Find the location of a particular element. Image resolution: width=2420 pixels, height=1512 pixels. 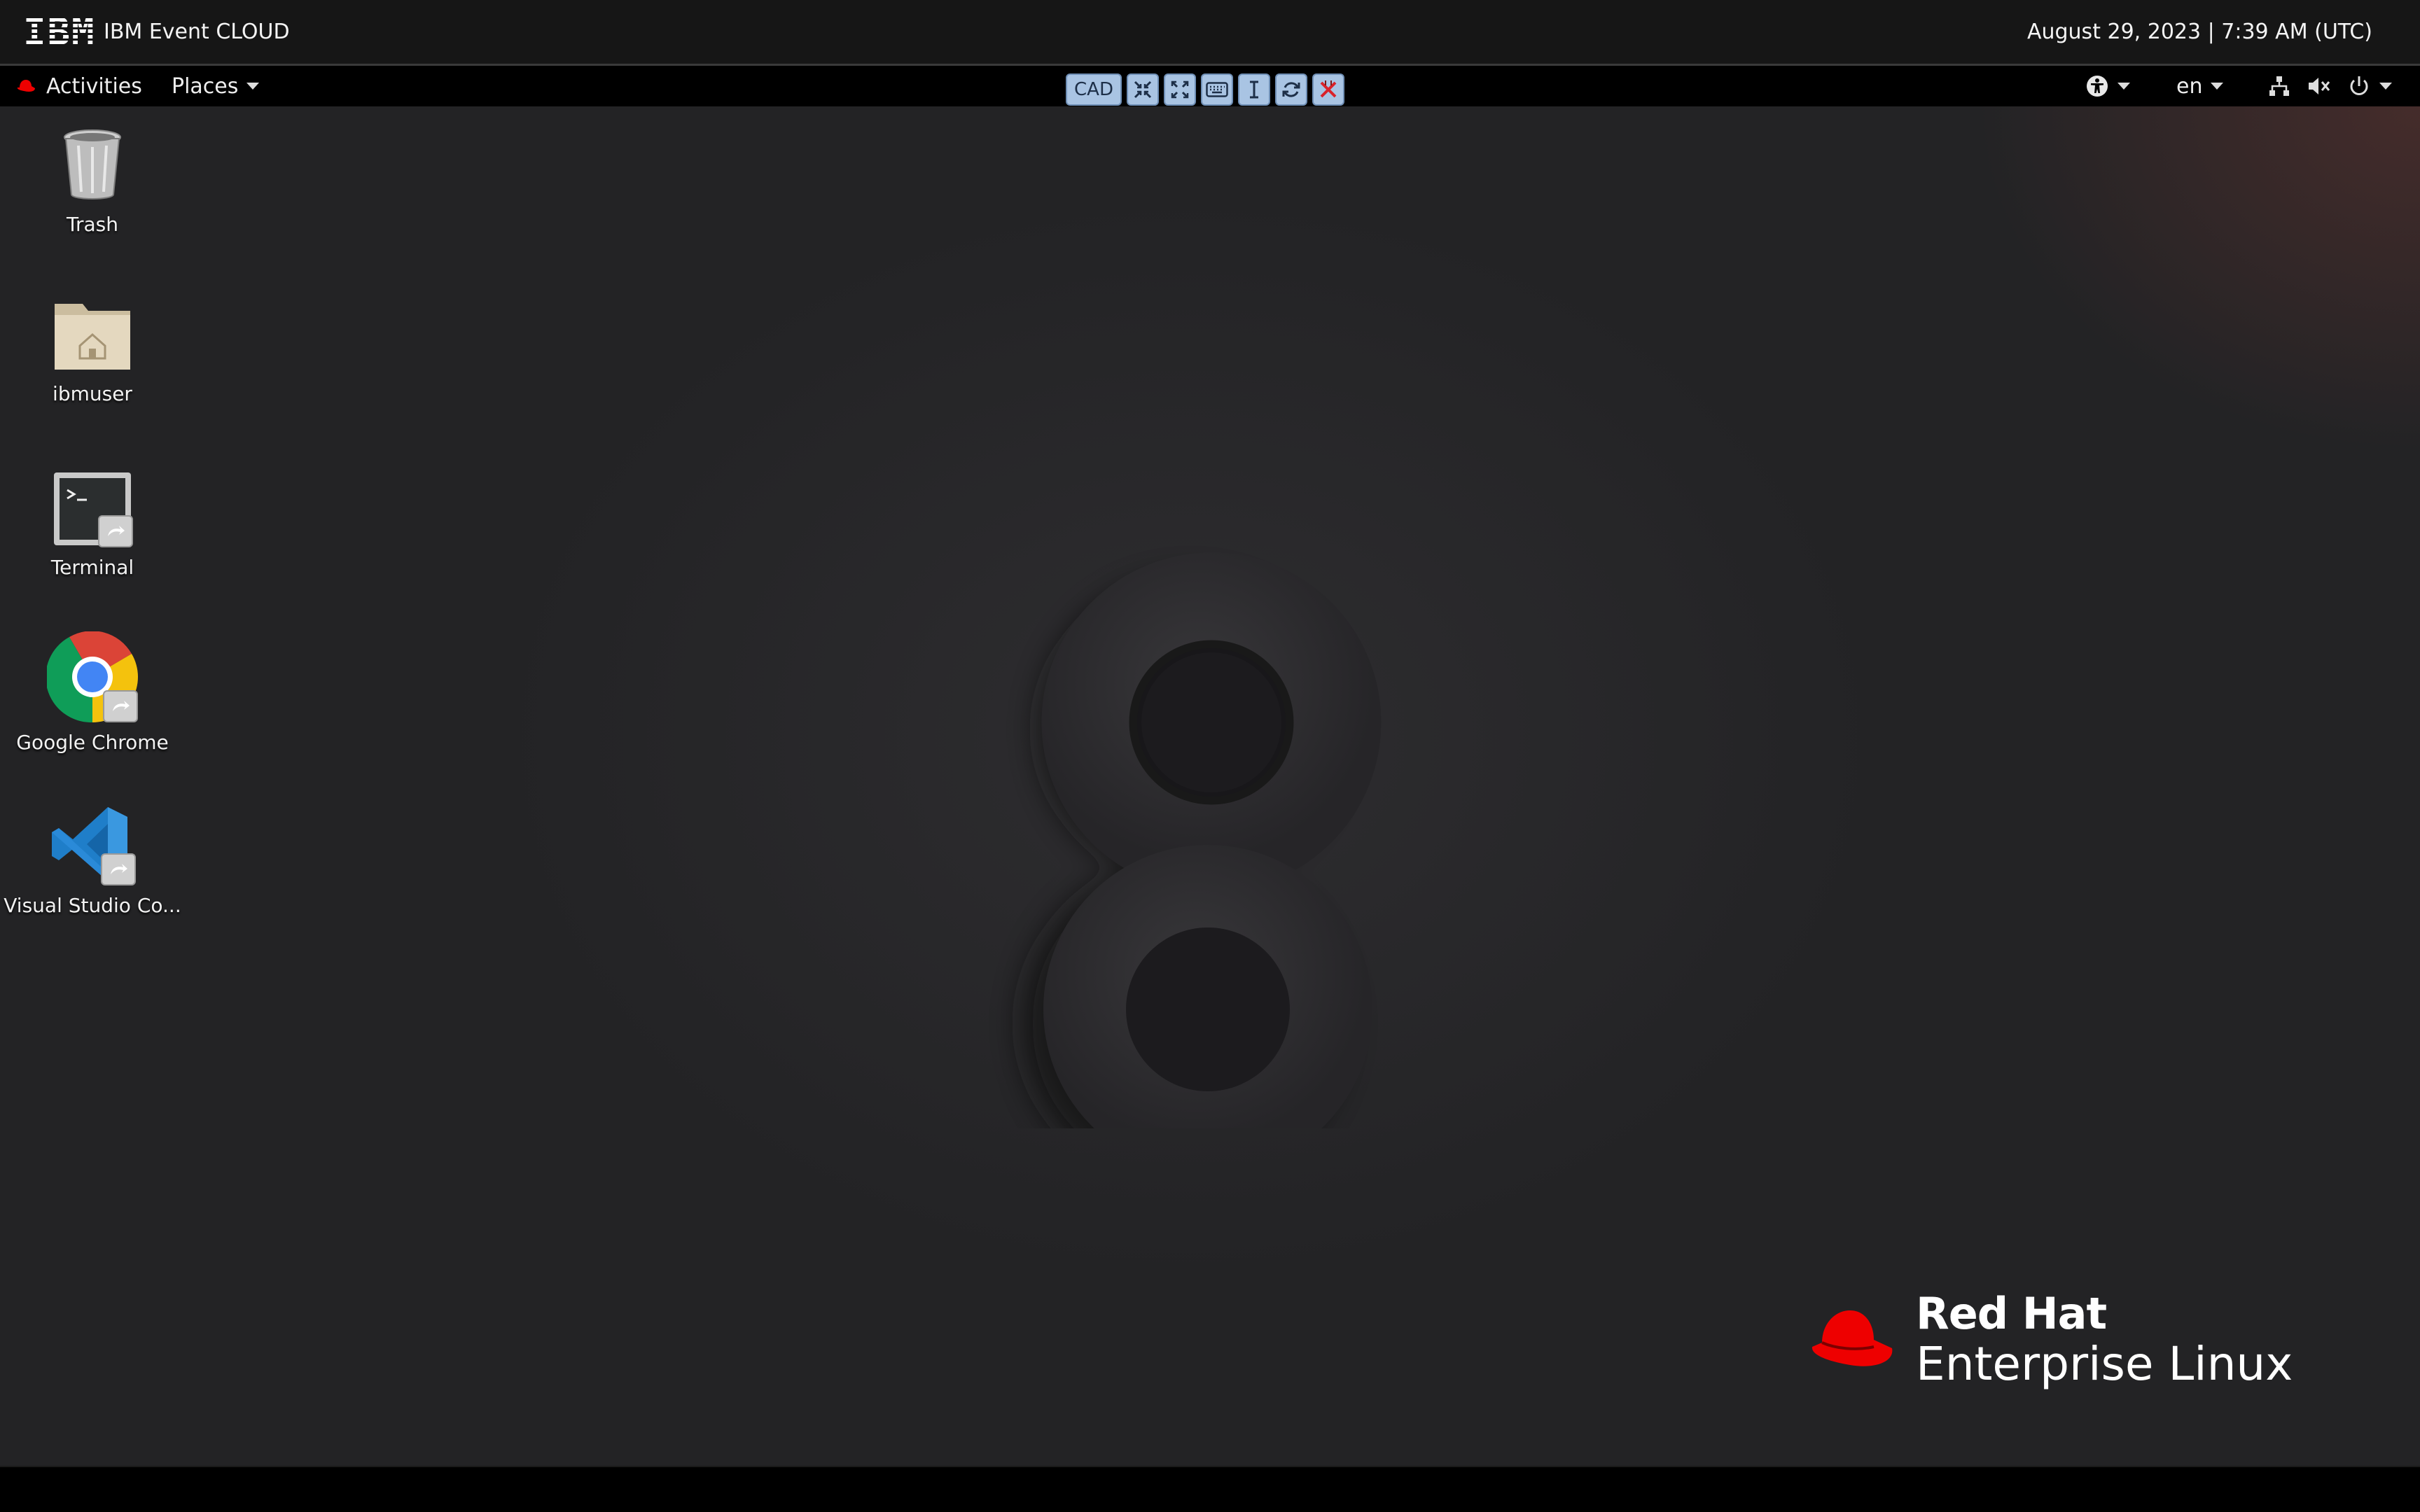

places-menu: Places is located at coordinates (216, 86).